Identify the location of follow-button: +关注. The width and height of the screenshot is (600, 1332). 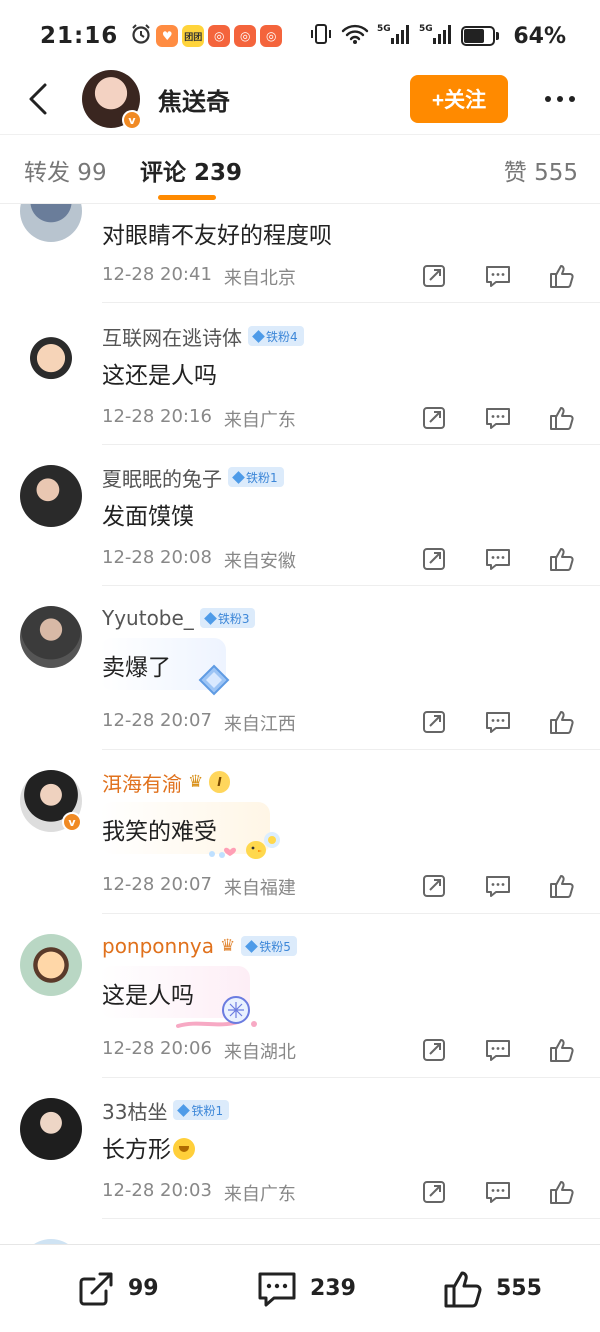
(459, 99).